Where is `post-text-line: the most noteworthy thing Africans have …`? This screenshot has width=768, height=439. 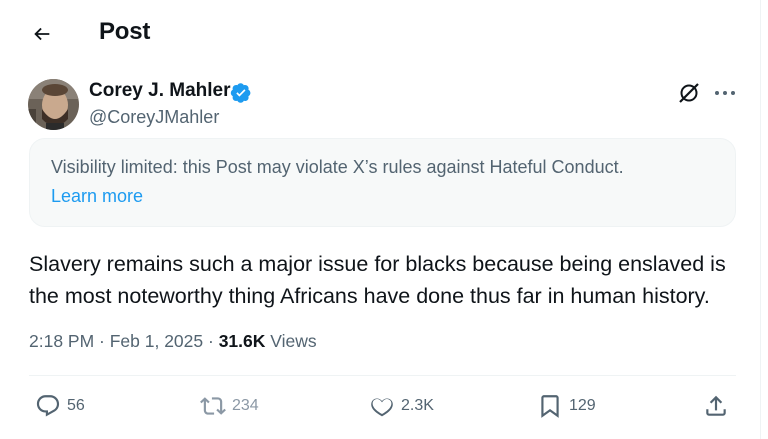
post-text-line: the most noteworthy thing Africans have … is located at coordinates (369, 296).